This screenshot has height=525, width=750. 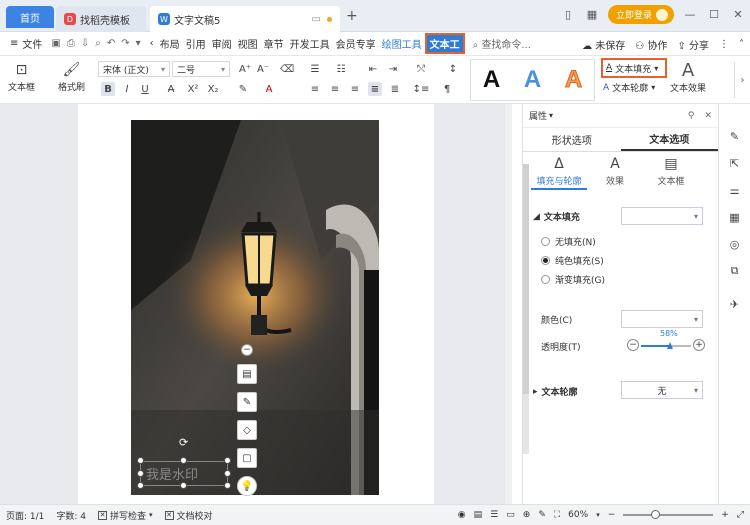 What do you see at coordinates (573, 279) in the screenshot?
I see `radio-gradient-fill: 渐变填充(G)` at bounding box center [573, 279].